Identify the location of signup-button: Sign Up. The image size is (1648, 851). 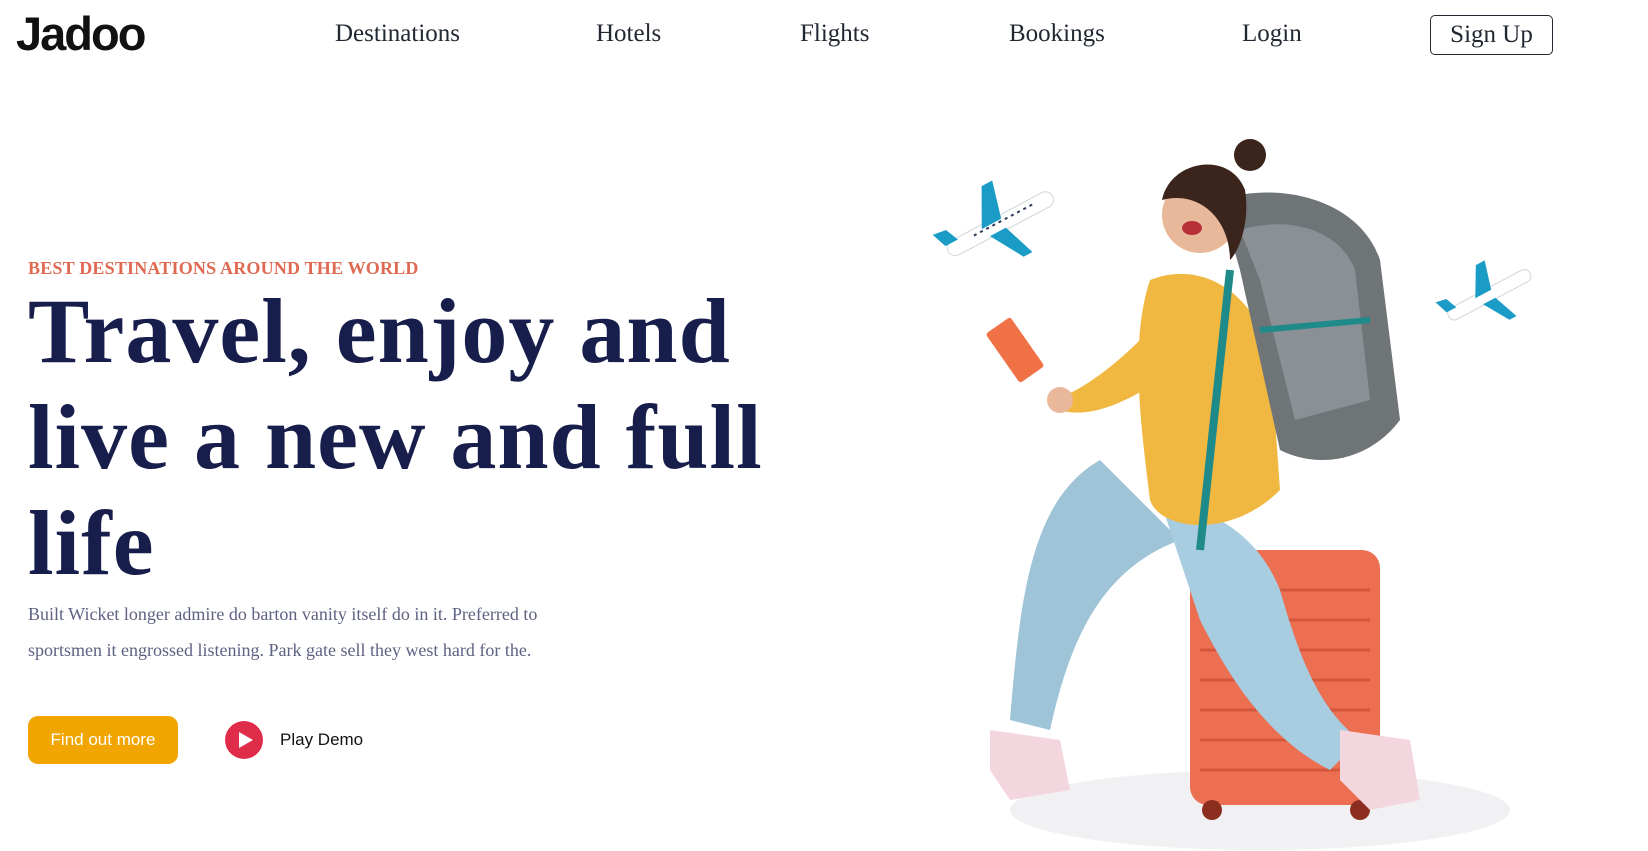
(1491, 35).